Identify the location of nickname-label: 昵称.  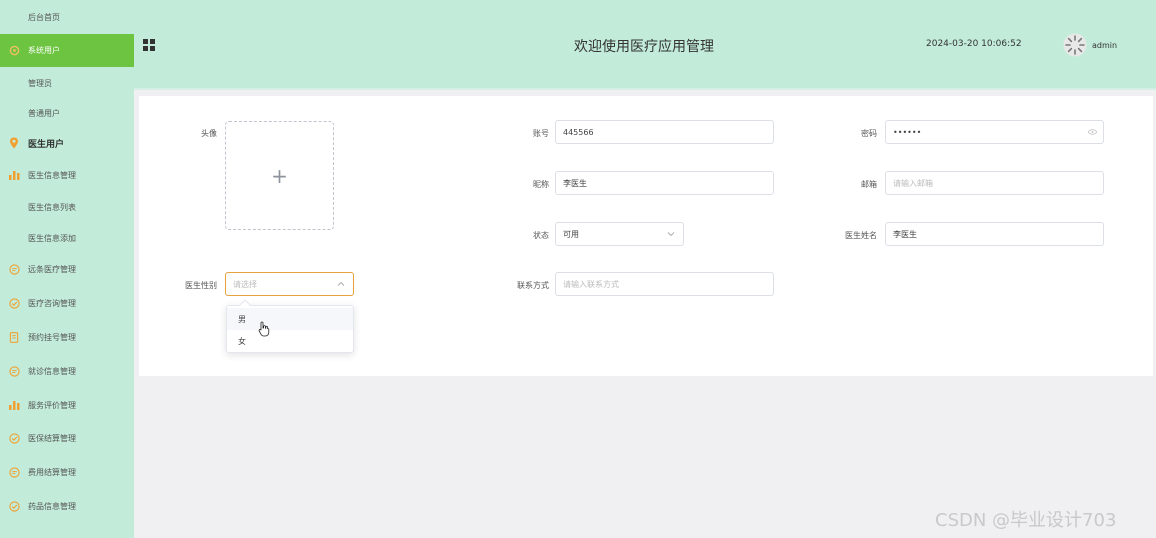
(541, 184).